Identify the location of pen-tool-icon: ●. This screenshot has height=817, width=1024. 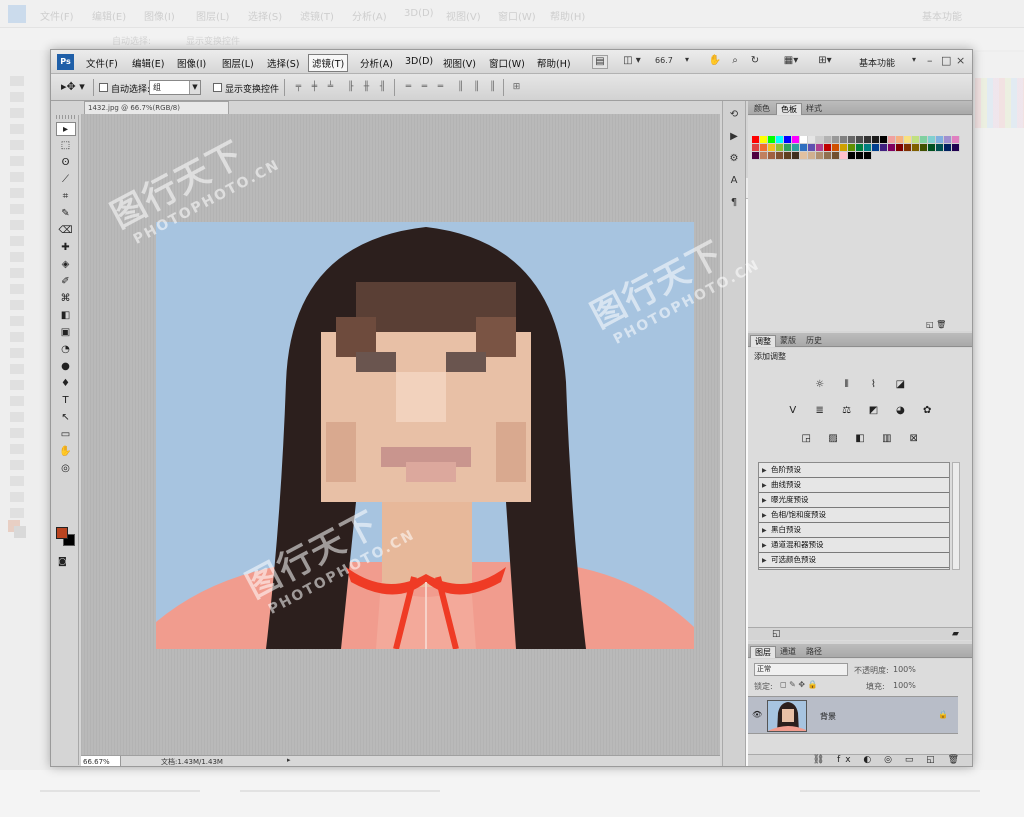
(66, 367).